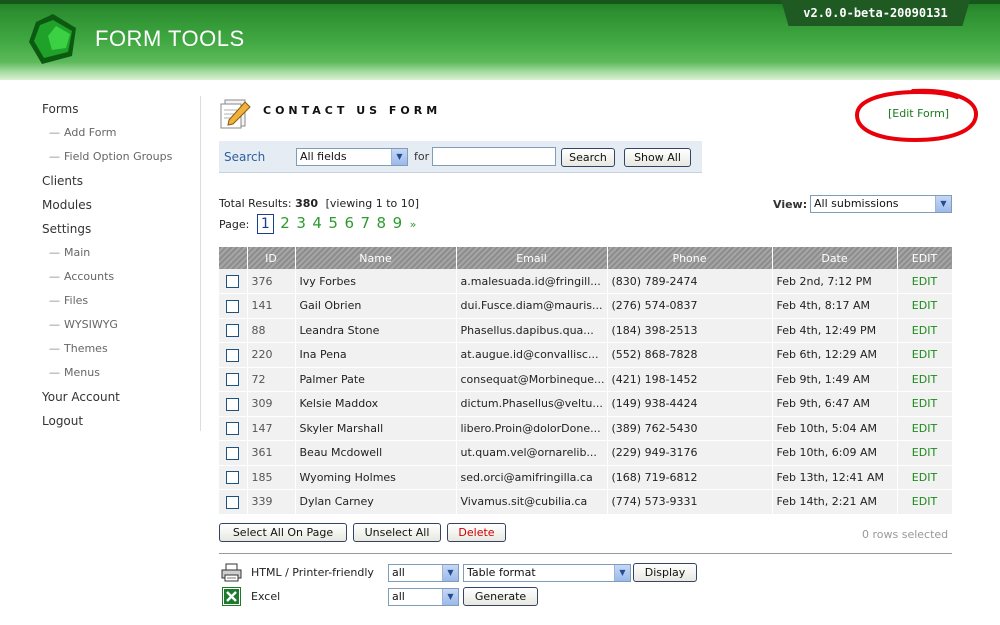 Image resolution: width=1000 pixels, height=625 pixels. I want to click on nav-label: Settings, so click(67, 229).